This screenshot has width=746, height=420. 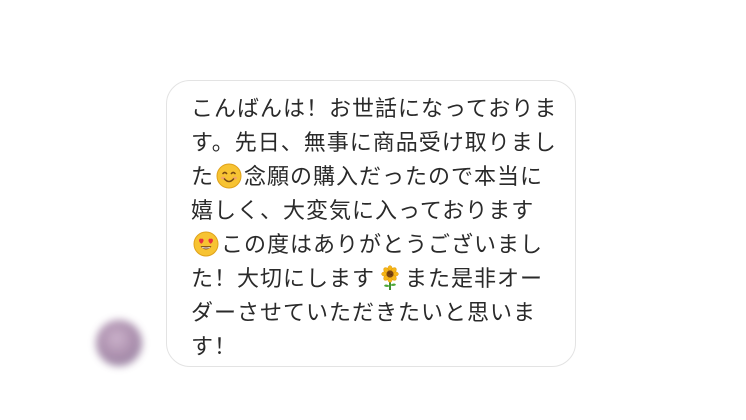 What do you see at coordinates (363, 211) in the screenshot?
I see `message-line: 嬉しく、大変気に入っております` at bounding box center [363, 211].